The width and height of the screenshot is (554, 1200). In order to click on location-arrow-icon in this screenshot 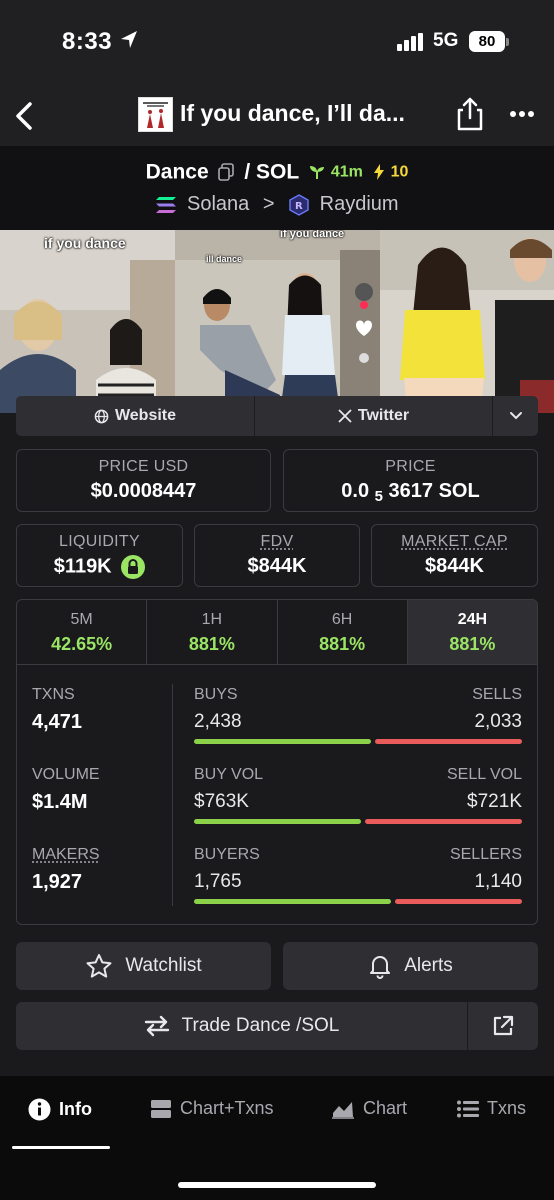, I will do `click(129, 39)`.